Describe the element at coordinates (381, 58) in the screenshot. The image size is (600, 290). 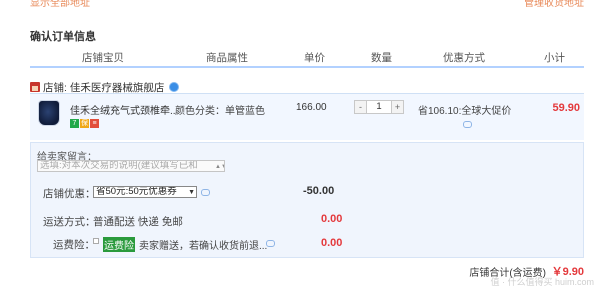
I see `column-header-quantity: 数量` at that location.